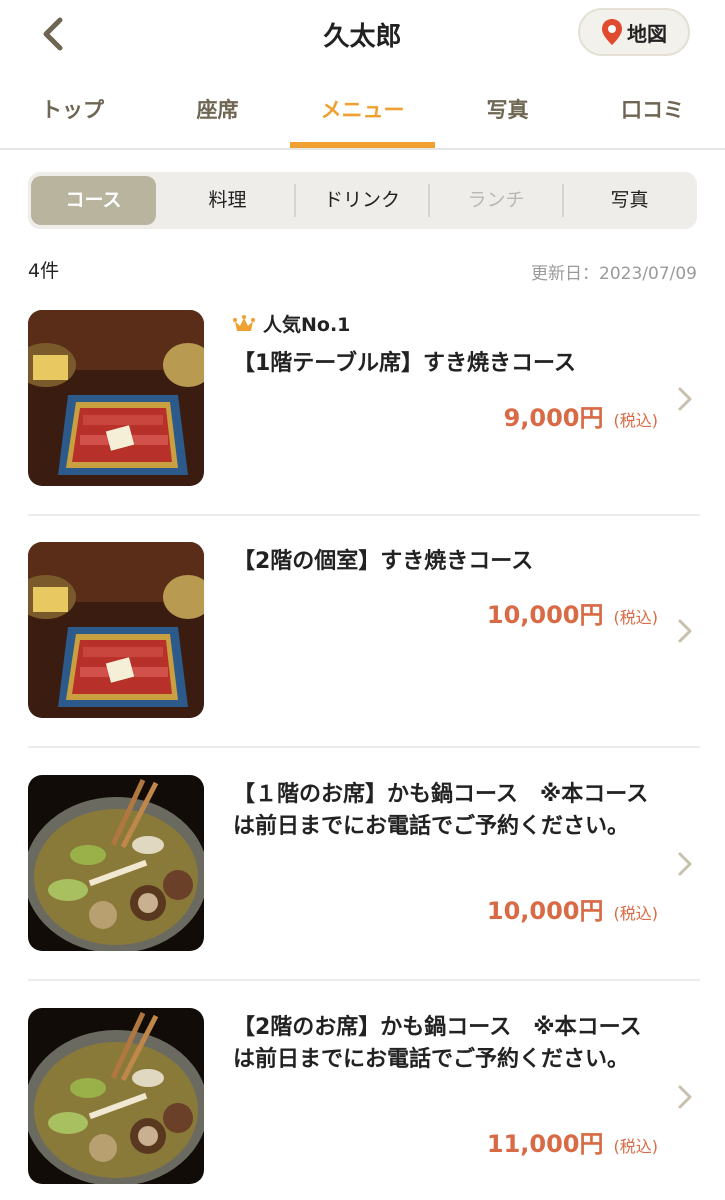 Image resolution: width=725 pixels, height=1200 pixels. I want to click on course-item: 人気No.1 【1階テーブル席】すき焼きコース 9,000円 (税込), so click(364, 398).